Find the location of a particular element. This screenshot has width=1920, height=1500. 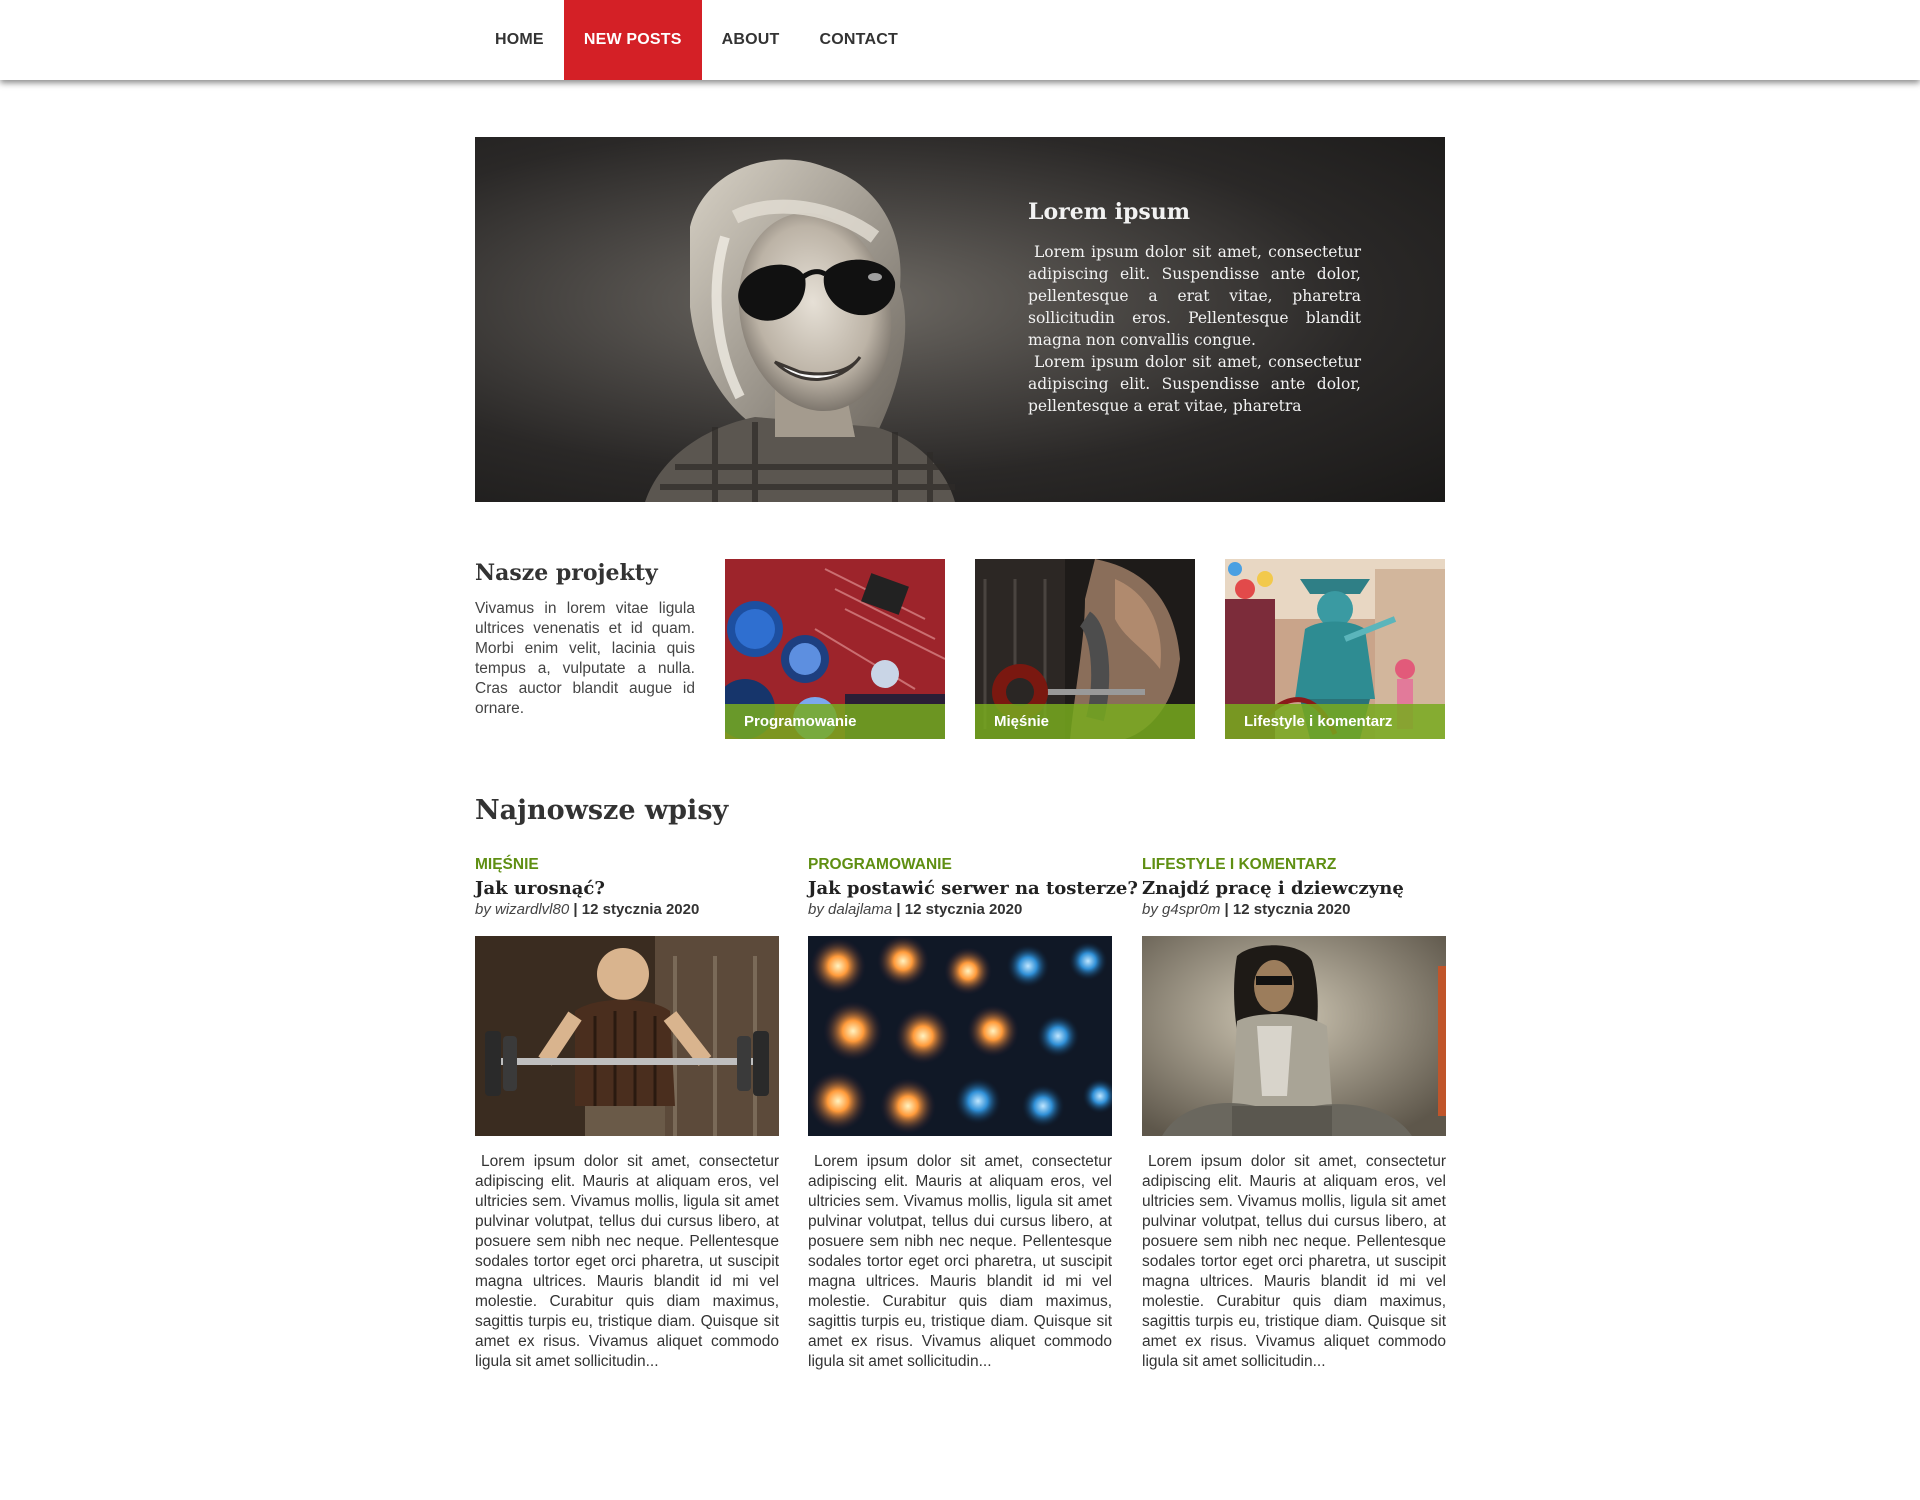

nav-item-home: HOME is located at coordinates (519, 40).